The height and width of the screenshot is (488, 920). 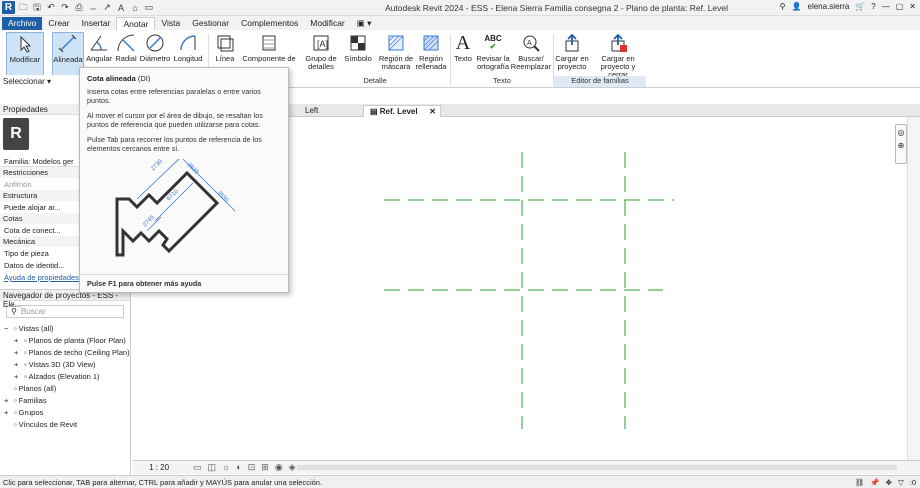 What do you see at coordinates (212, 467) in the screenshot?
I see `visual-style-icon: ◫` at bounding box center [212, 467].